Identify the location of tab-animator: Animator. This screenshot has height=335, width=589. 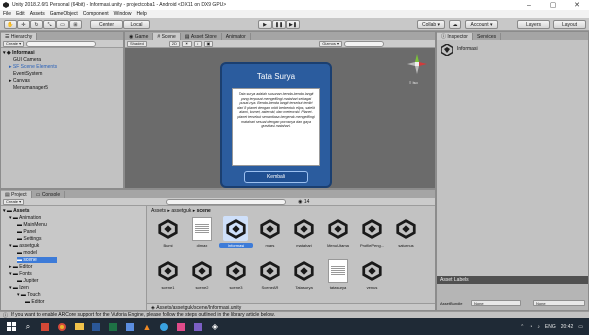
(236, 36).